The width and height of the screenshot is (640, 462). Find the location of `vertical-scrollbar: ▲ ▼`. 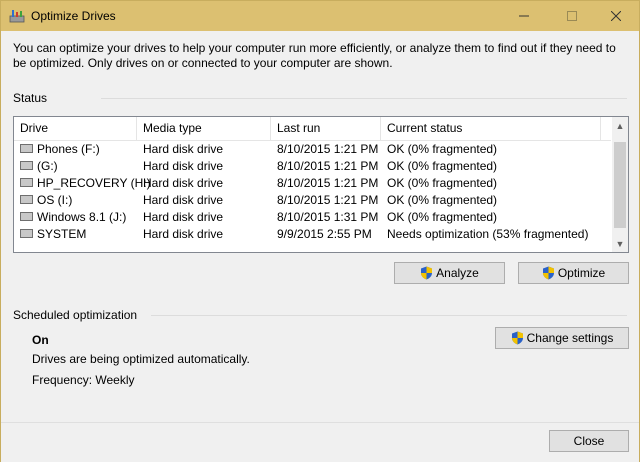

vertical-scrollbar: ▲ ▼ is located at coordinates (620, 184).